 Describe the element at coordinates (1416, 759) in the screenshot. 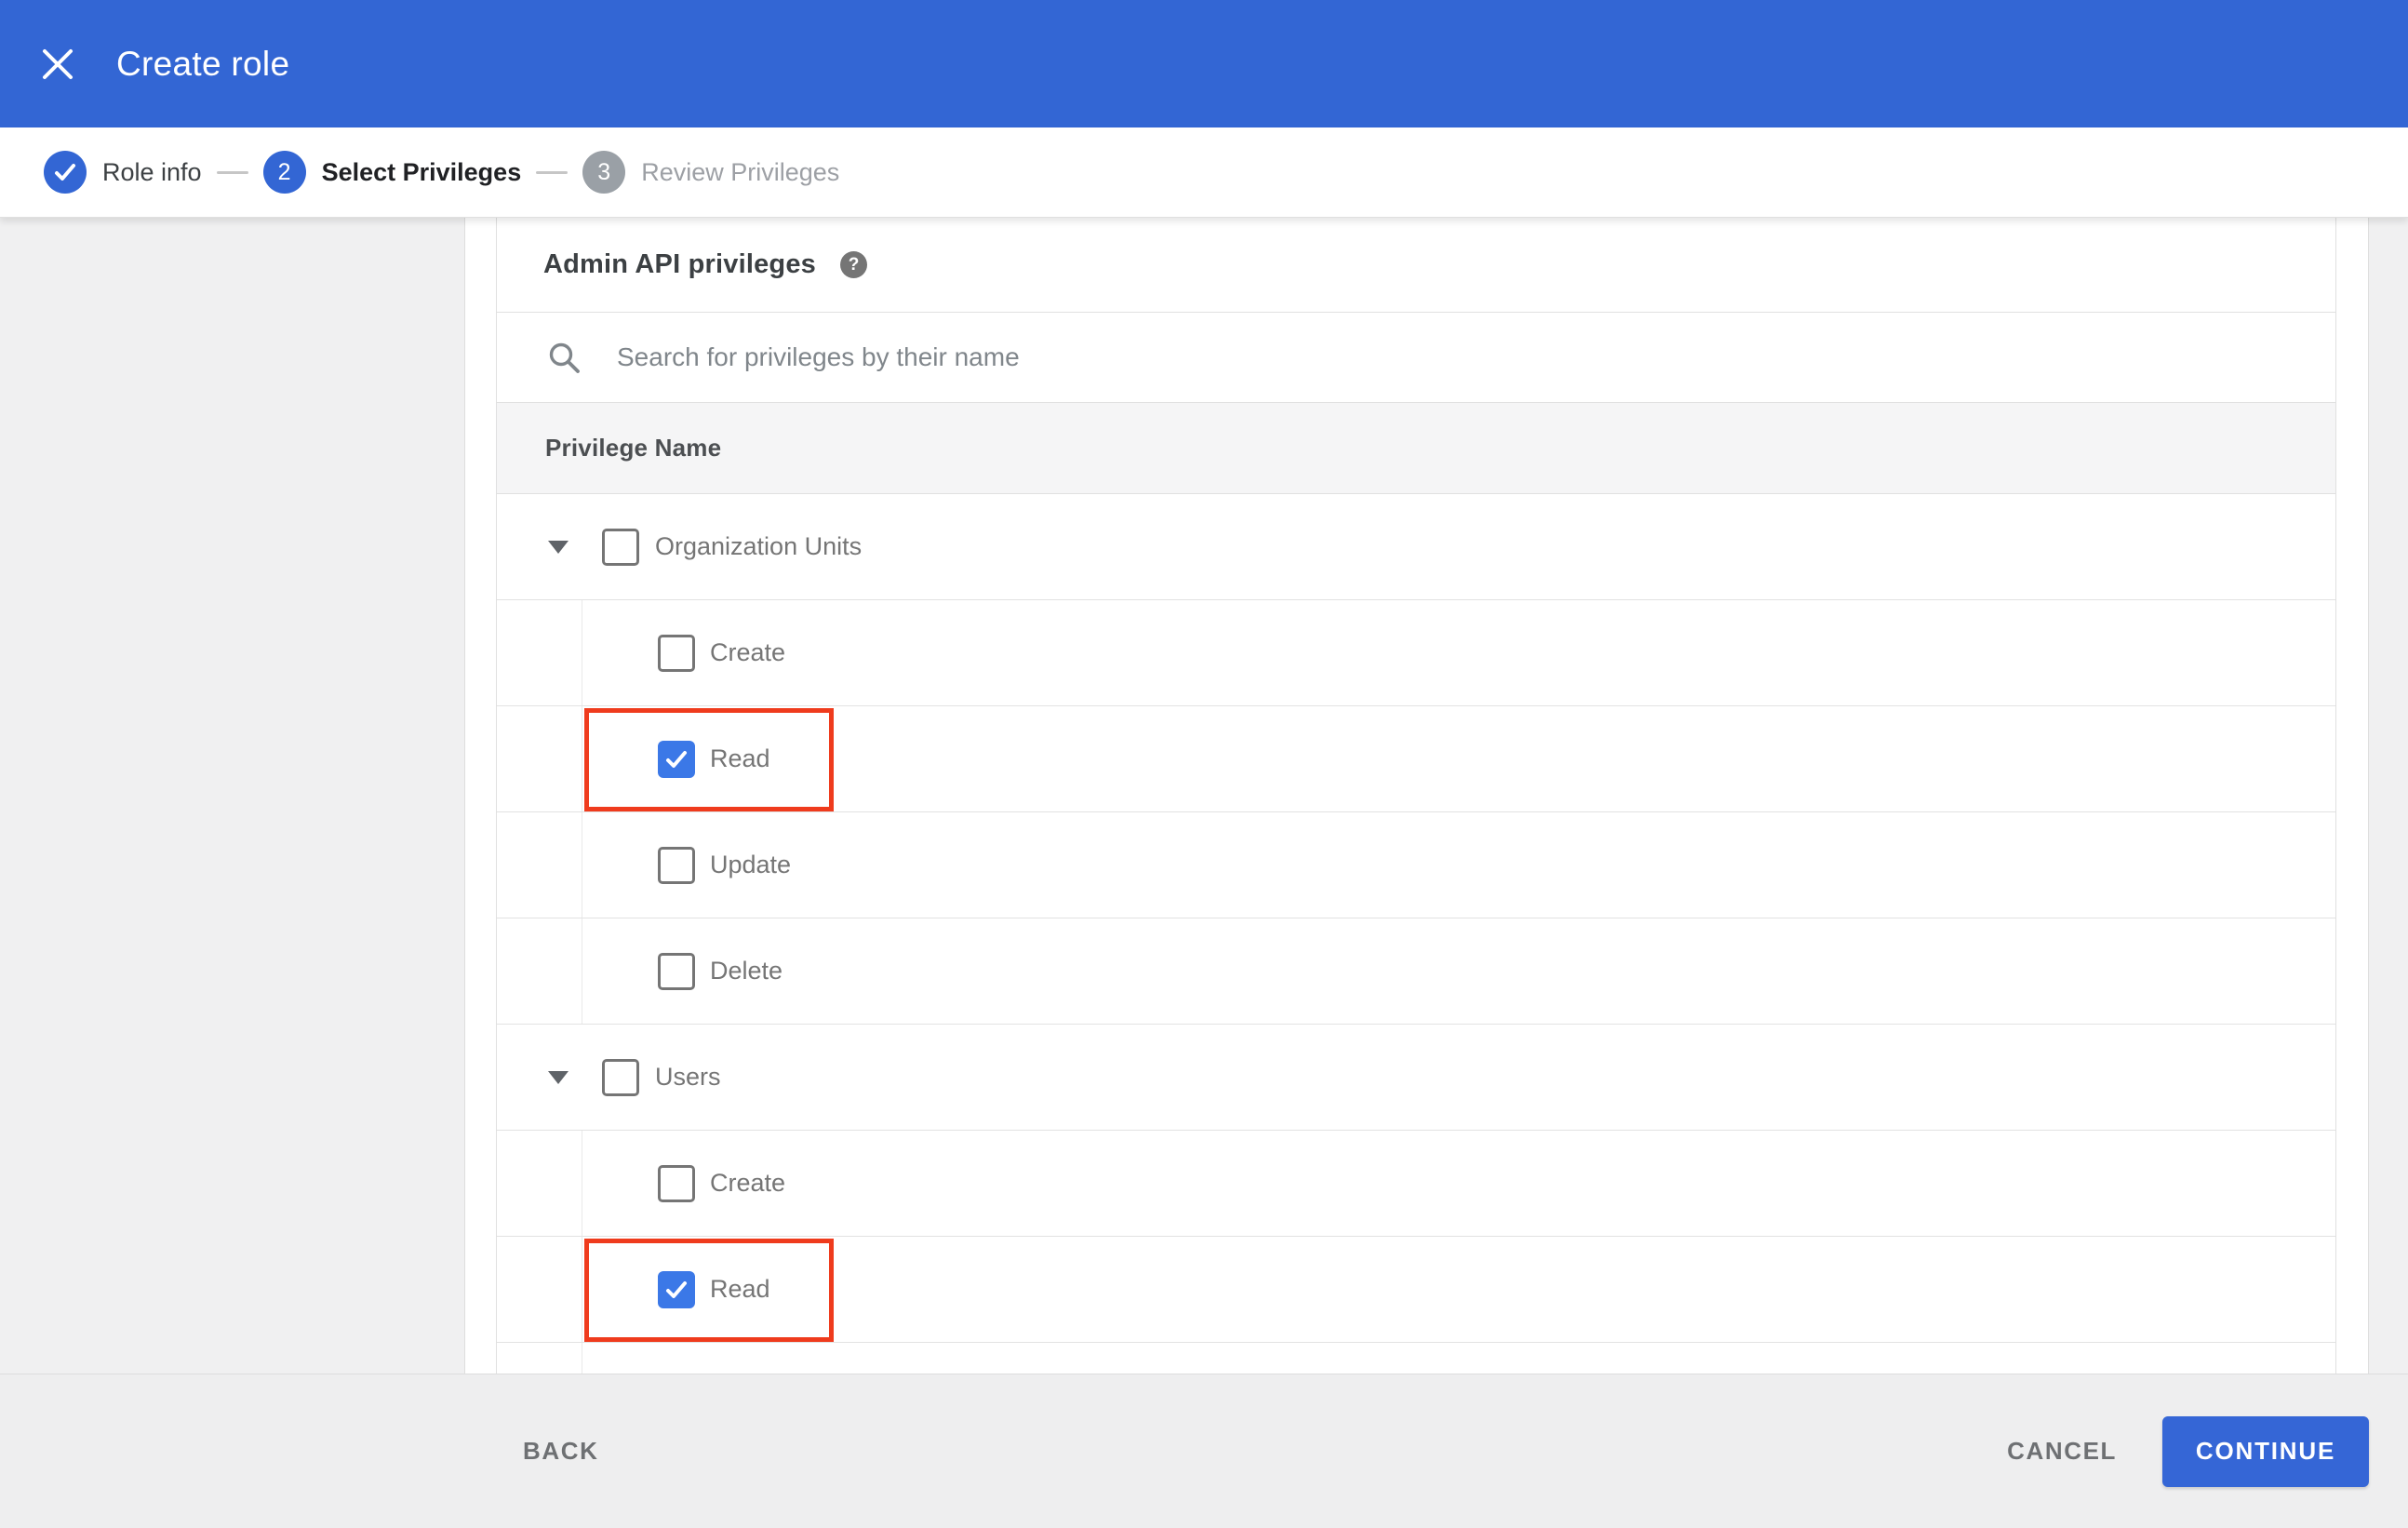

I see `table-row-read: Read` at that location.